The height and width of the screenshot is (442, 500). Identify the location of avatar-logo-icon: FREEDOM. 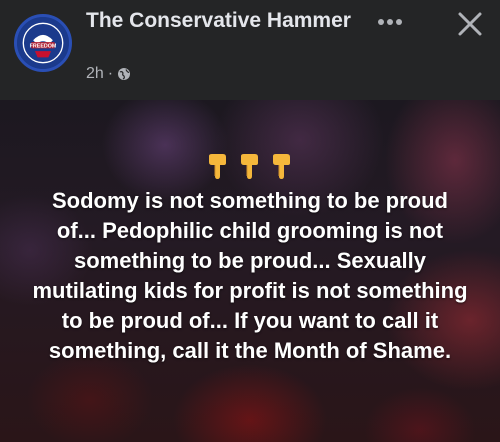
(43, 43).